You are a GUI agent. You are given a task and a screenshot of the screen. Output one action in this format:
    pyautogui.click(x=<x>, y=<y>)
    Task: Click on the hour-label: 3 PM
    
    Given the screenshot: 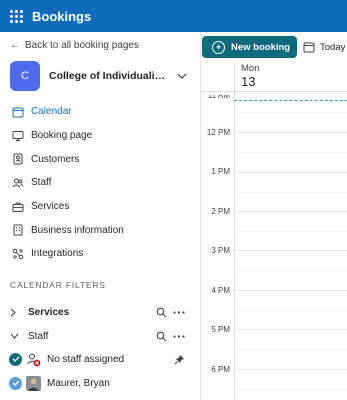 What is the action you would take?
    pyautogui.click(x=220, y=250)
    